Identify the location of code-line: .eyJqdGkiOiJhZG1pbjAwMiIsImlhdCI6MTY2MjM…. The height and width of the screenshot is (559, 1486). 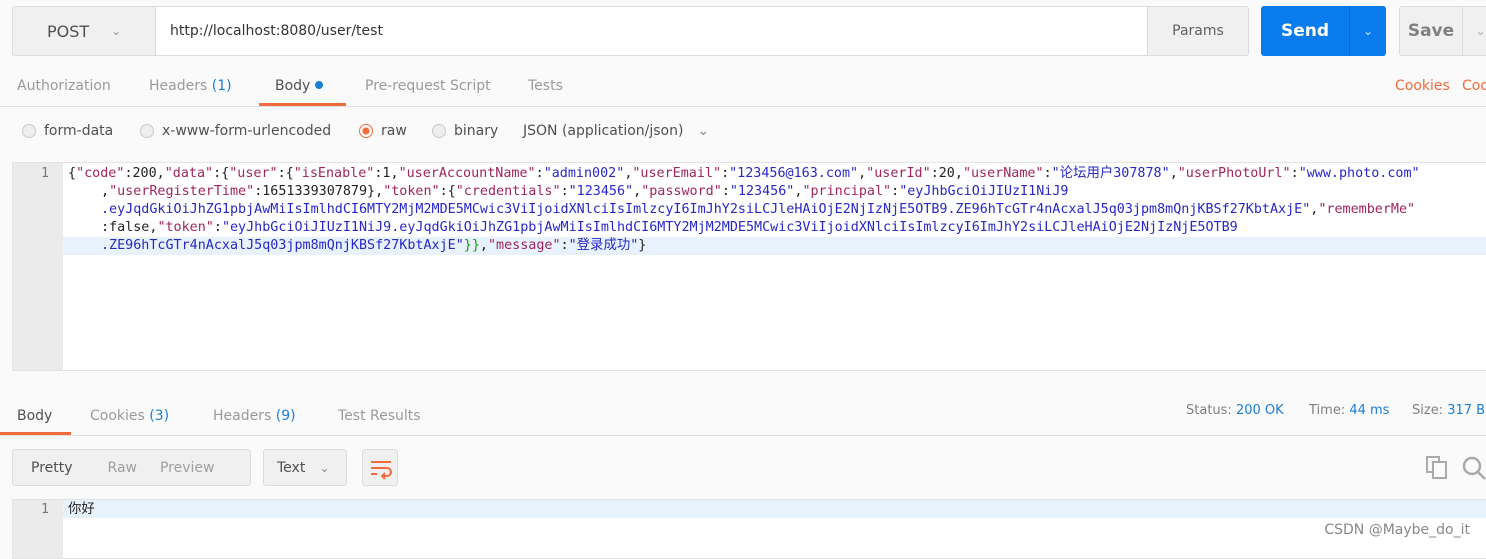
(744, 210).